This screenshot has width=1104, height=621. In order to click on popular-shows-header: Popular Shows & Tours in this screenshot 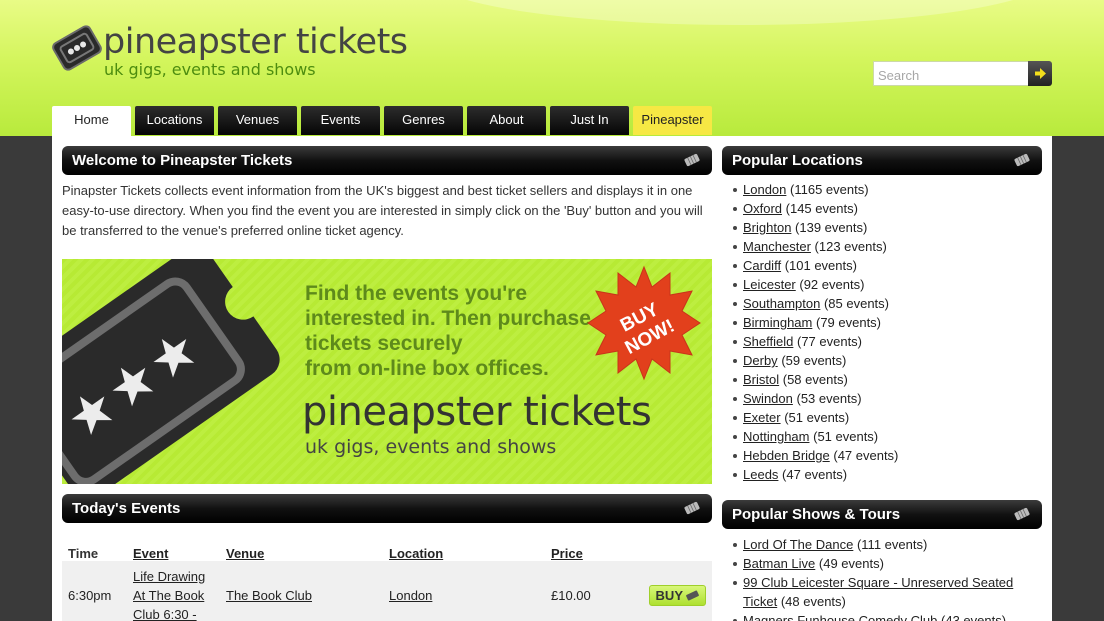, I will do `click(882, 514)`.